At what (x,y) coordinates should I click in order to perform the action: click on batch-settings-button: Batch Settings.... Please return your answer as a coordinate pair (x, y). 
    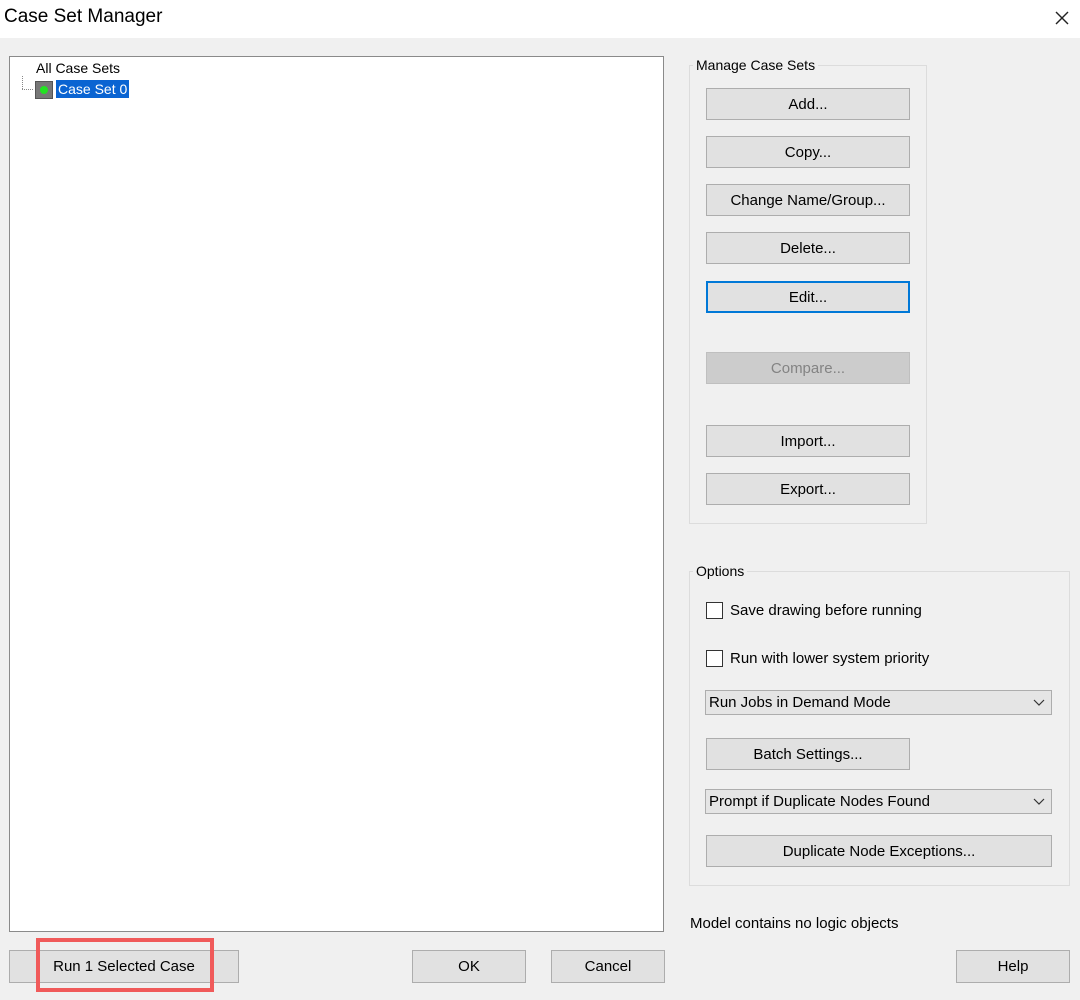
    Looking at the image, I should click on (808, 754).